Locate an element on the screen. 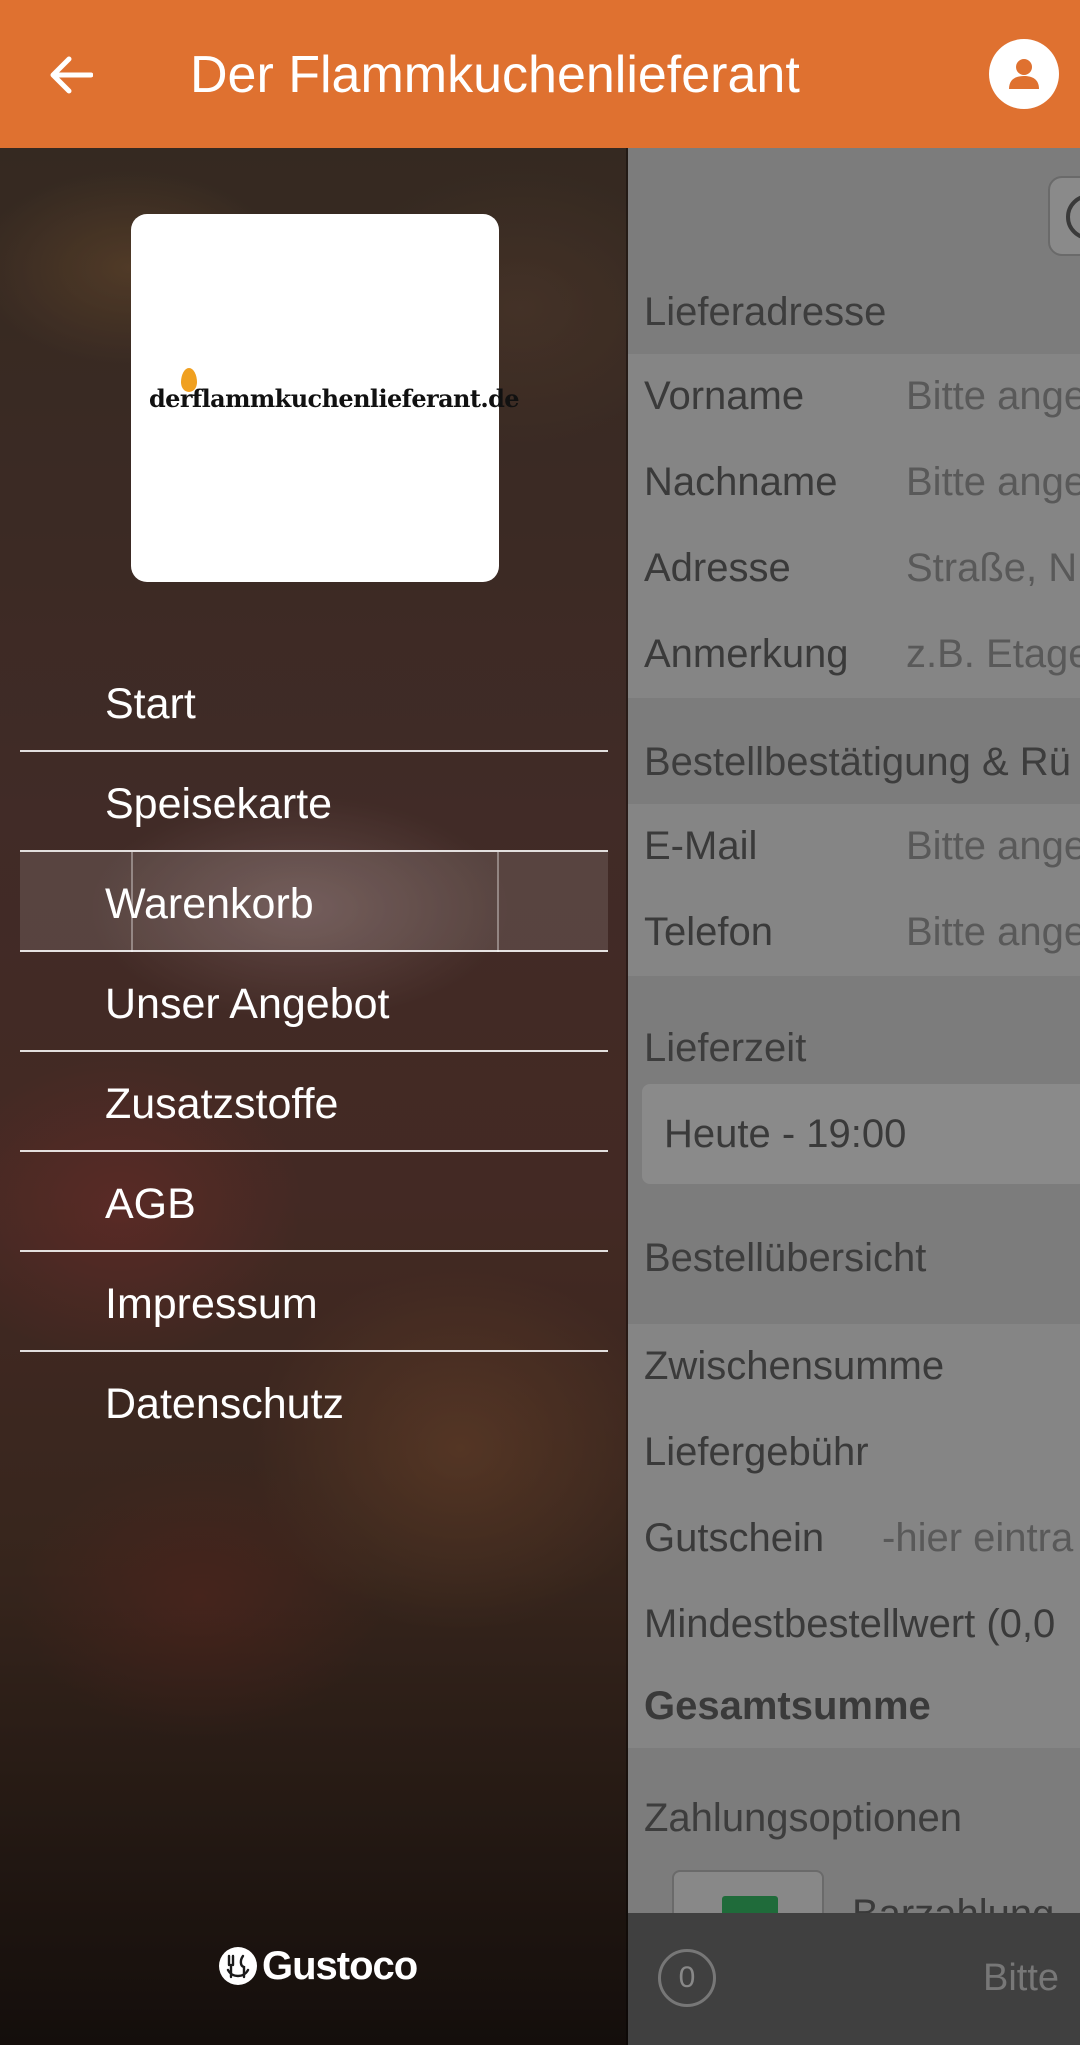 The image size is (1080, 2045). cart-bar-hint: Bitte is located at coordinates (1021, 1978).